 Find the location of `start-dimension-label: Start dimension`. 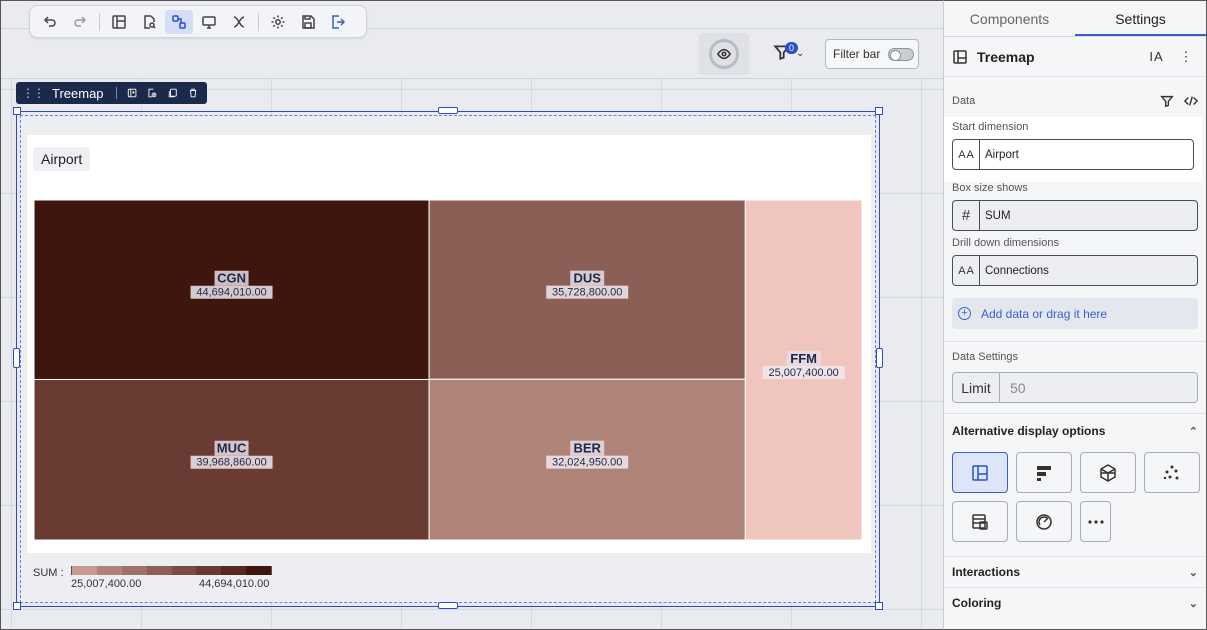

start-dimension-label: Start dimension is located at coordinates (990, 127).